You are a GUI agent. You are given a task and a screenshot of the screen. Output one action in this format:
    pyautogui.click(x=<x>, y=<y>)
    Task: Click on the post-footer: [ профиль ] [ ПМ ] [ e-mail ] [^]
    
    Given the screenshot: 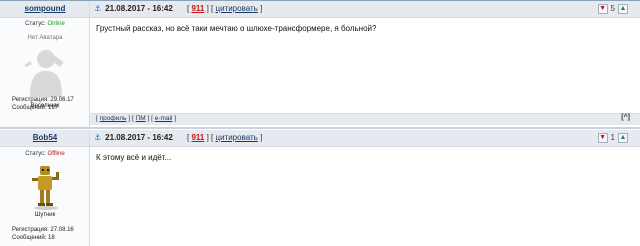 What is the action you would take?
    pyautogui.click(x=365, y=119)
    